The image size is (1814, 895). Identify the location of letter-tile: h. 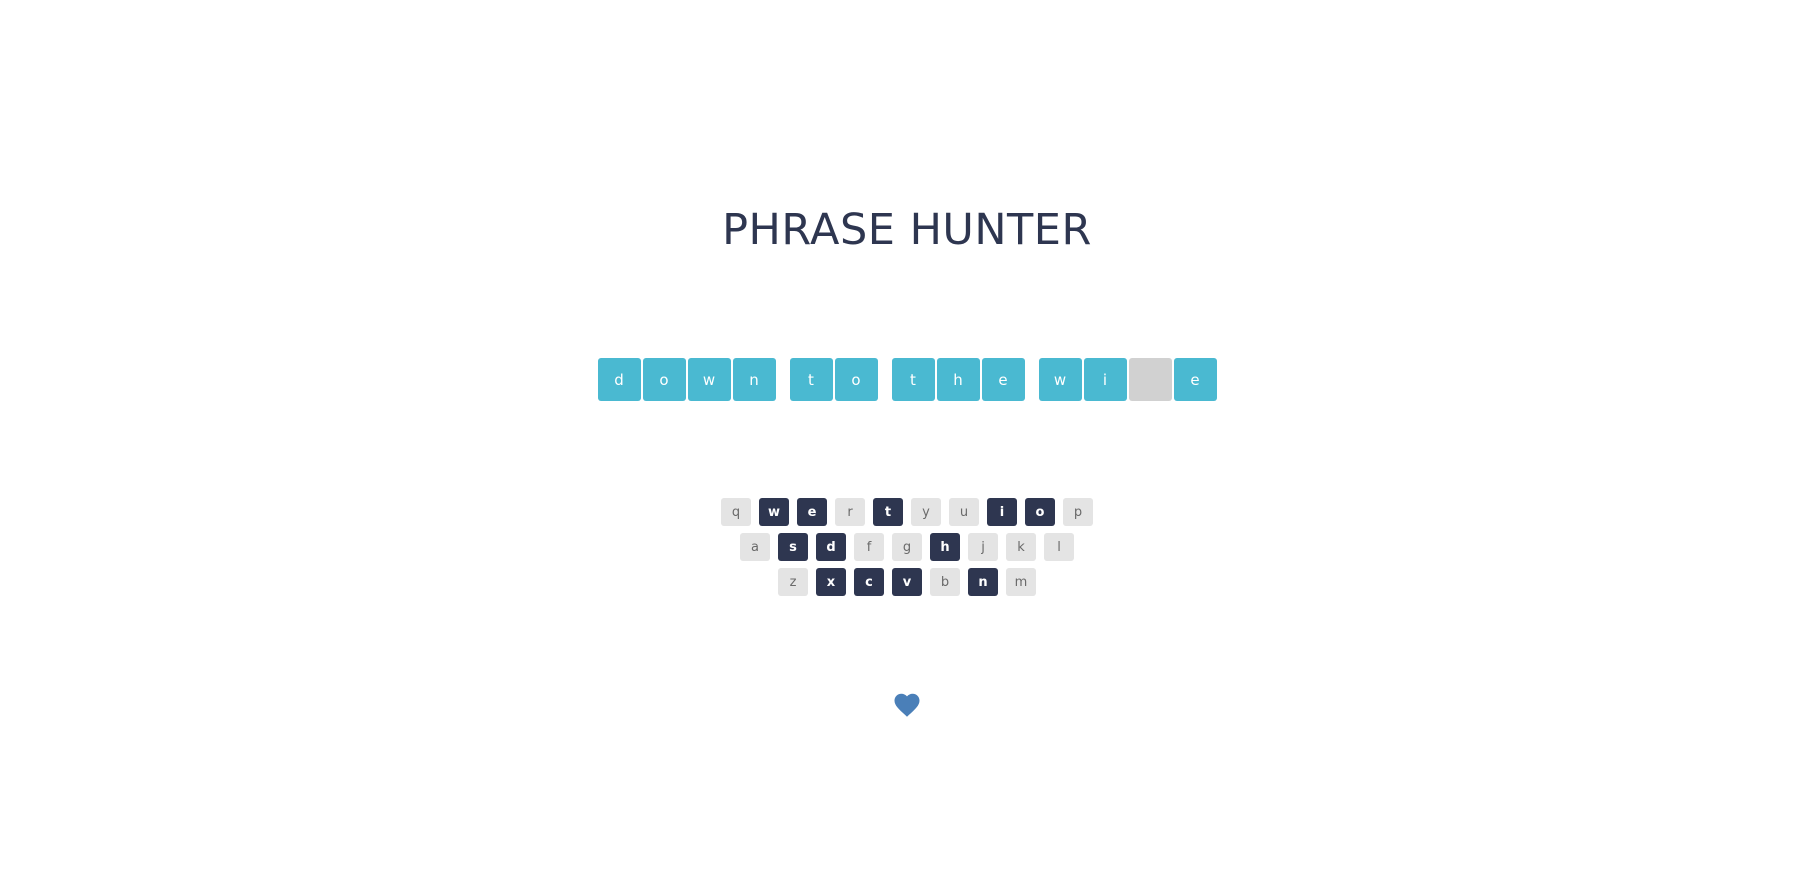
(958, 379).